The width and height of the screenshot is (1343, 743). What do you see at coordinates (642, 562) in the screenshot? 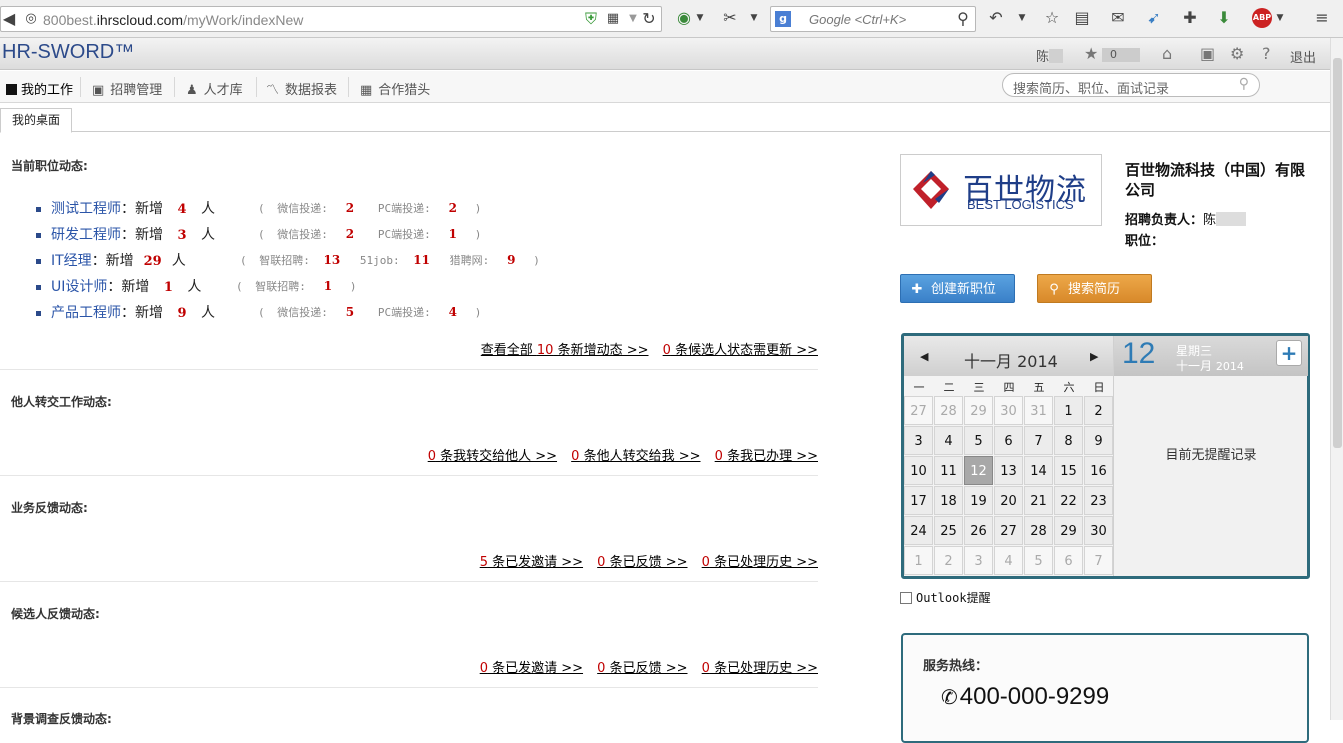
I see `business-feedback-link: 0 条已反馈 >>` at bounding box center [642, 562].